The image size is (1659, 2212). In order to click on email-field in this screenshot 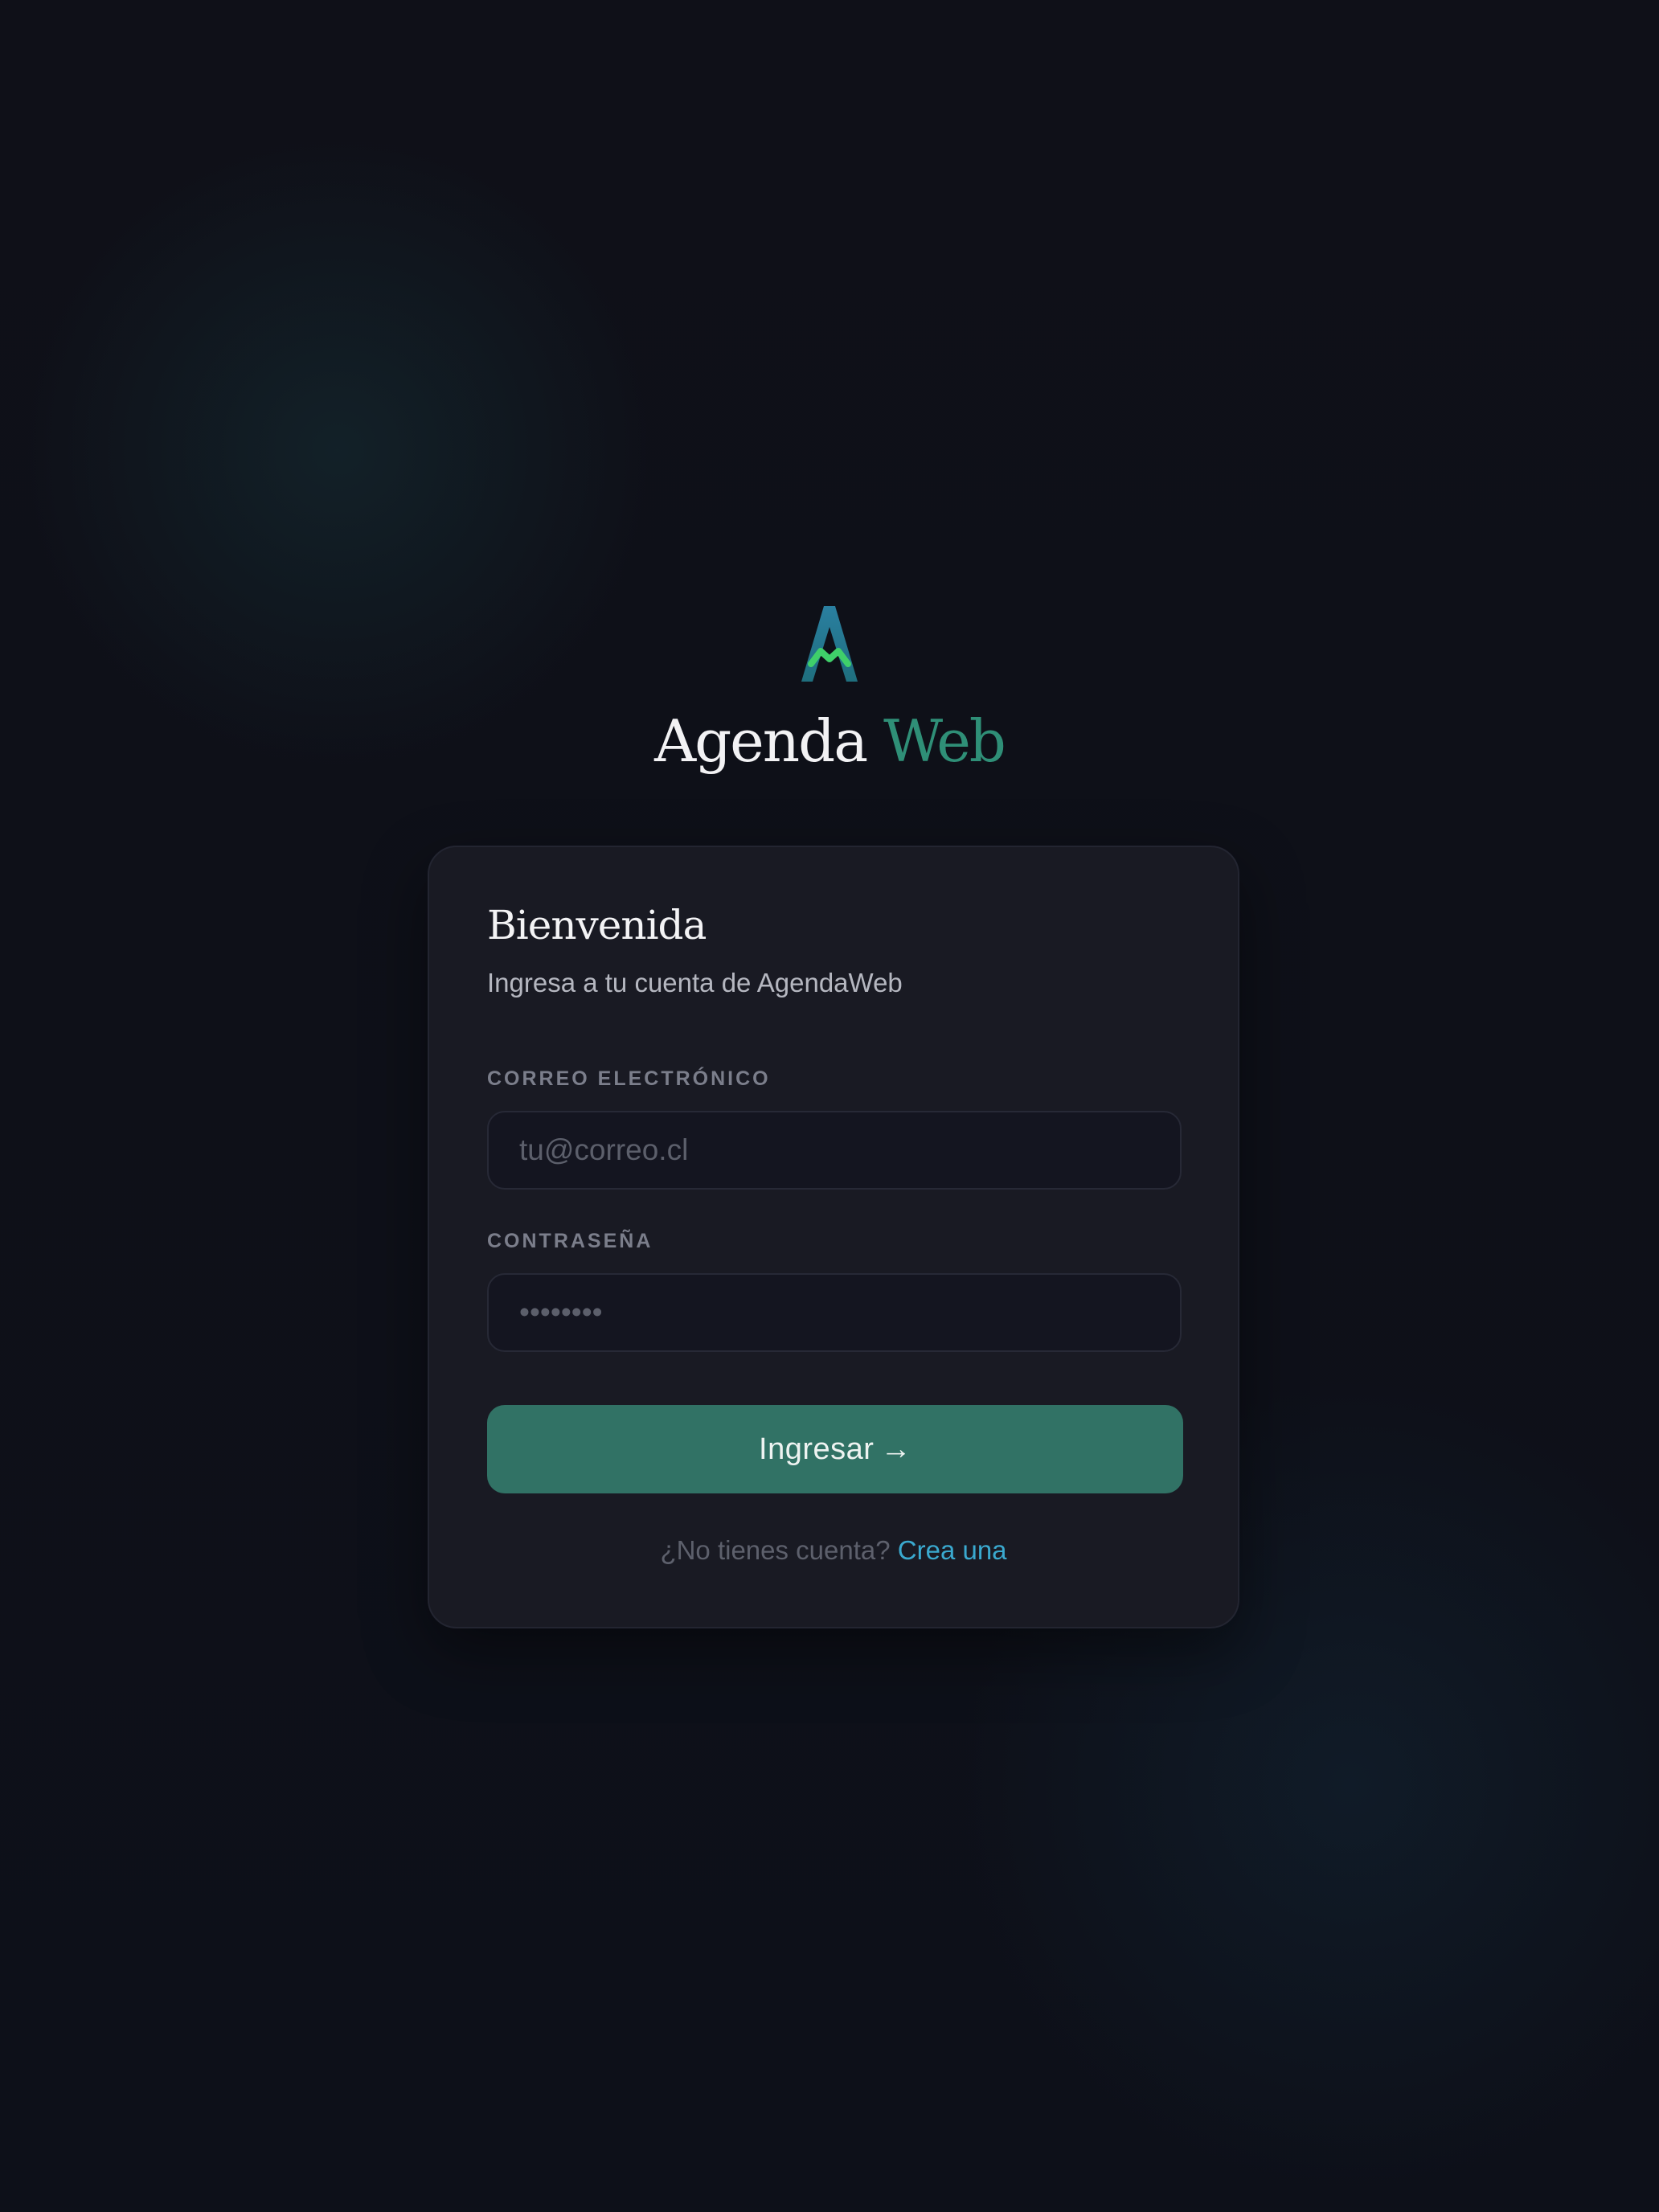, I will do `click(834, 1150)`.